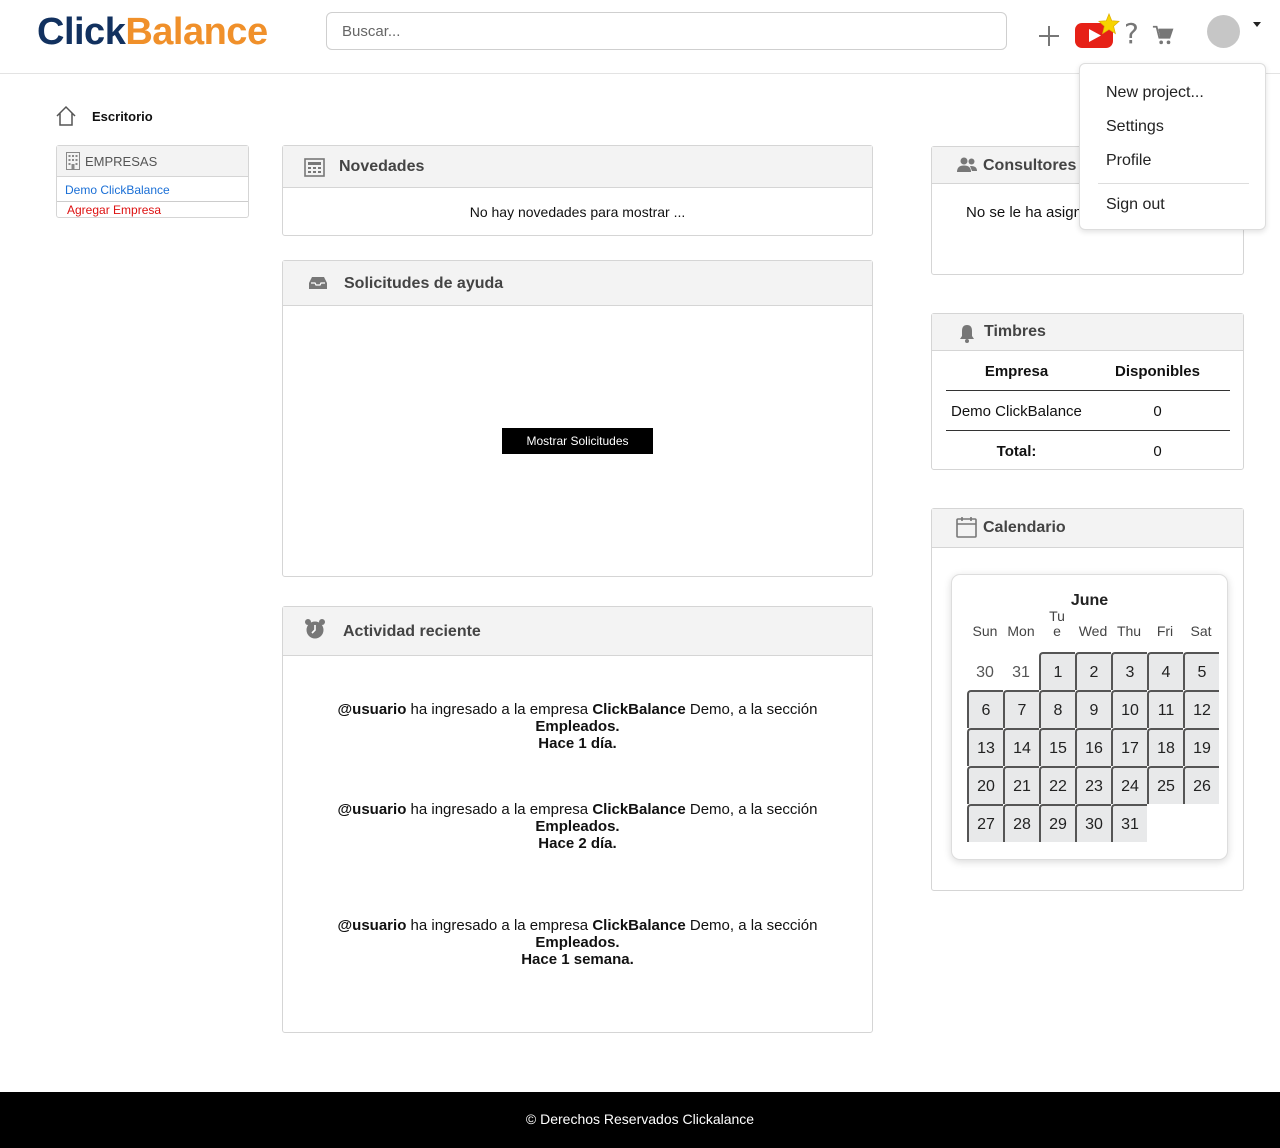 The height and width of the screenshot is (1148, 1280). What do you see at coordinates (1093, 671) in the screenshot?
I see `calendar-day: 2` at bounding box center [1093, 671].